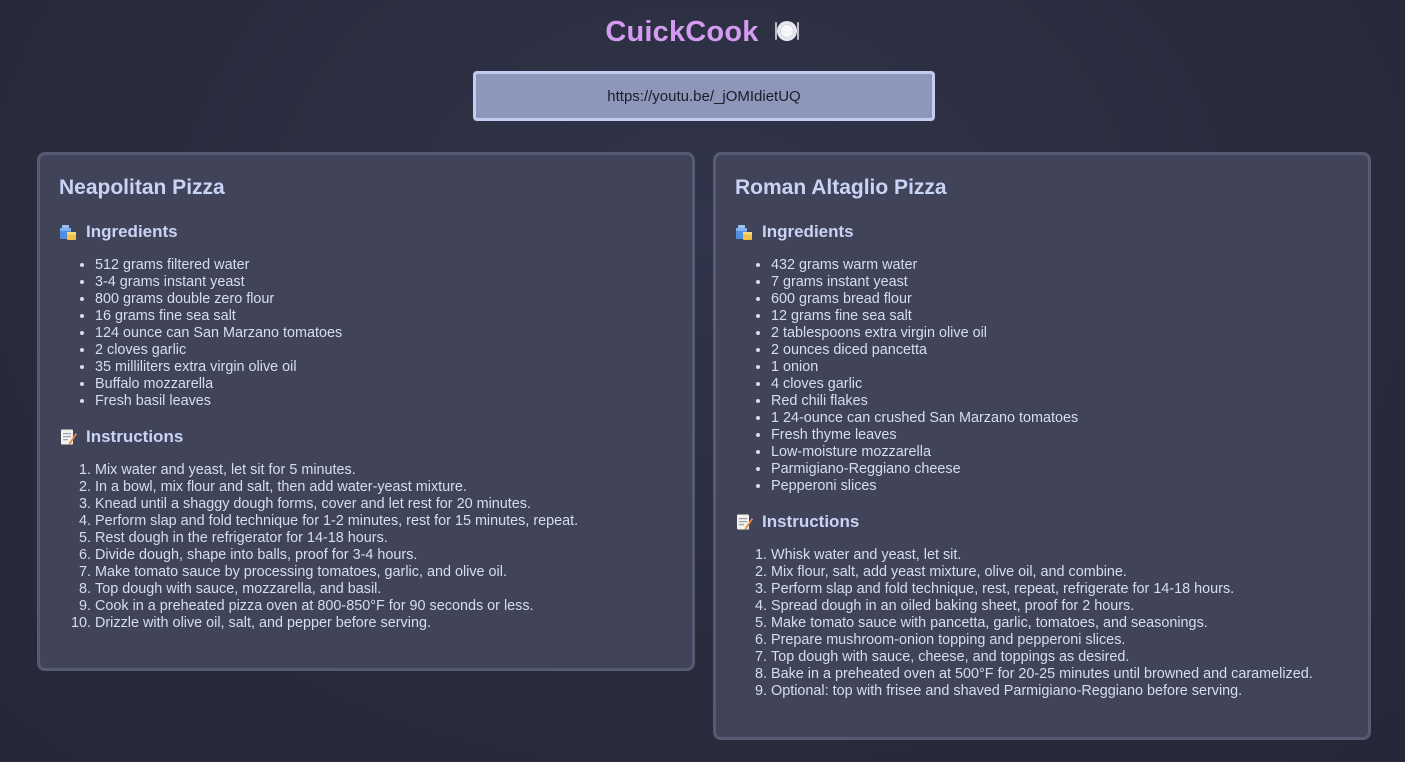  What do you see at coordinates (787, 31) in the screenshot?
I see `plate-icon` at bounding box center [787, 31].